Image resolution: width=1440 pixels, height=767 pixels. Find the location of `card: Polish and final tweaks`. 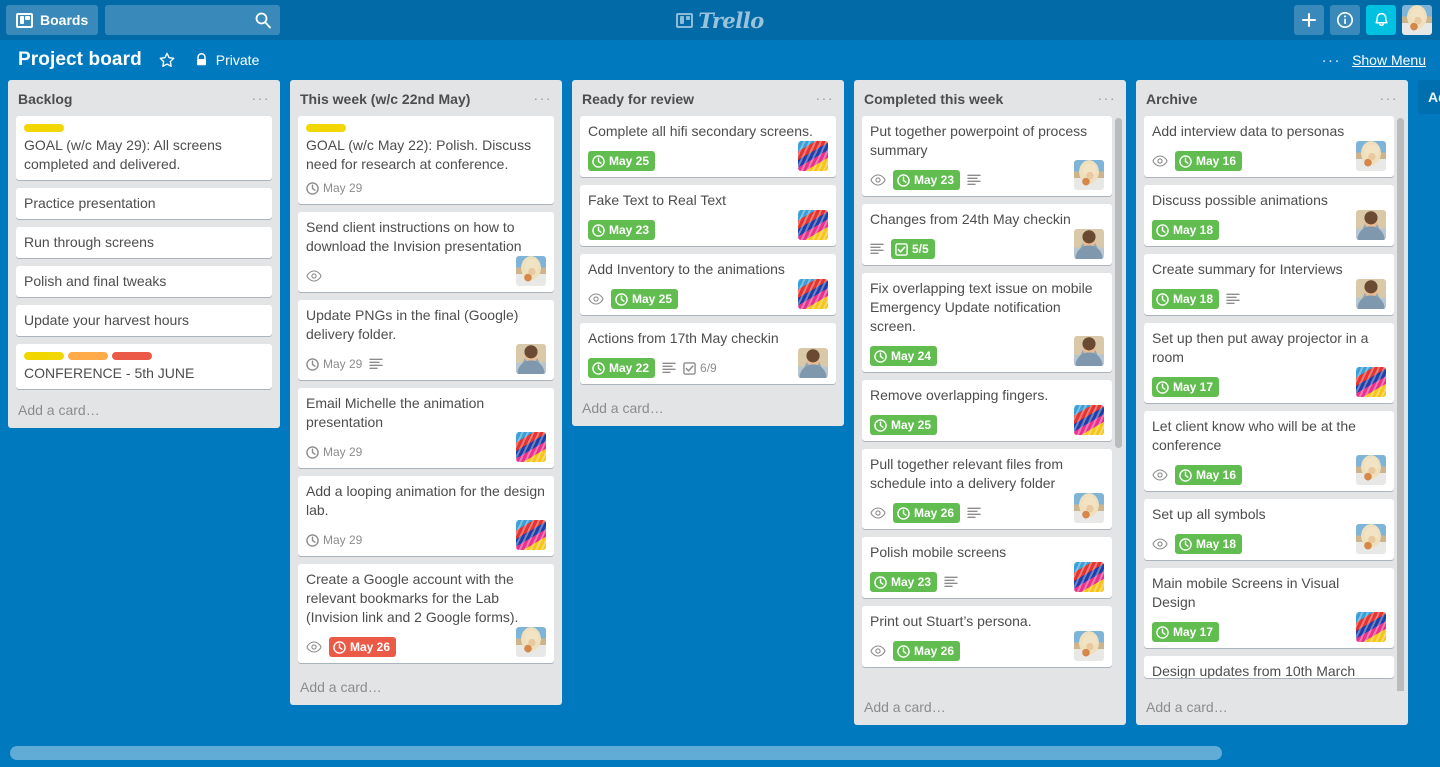

card: Polish and final tweaks is located at coordinates (144, 281).